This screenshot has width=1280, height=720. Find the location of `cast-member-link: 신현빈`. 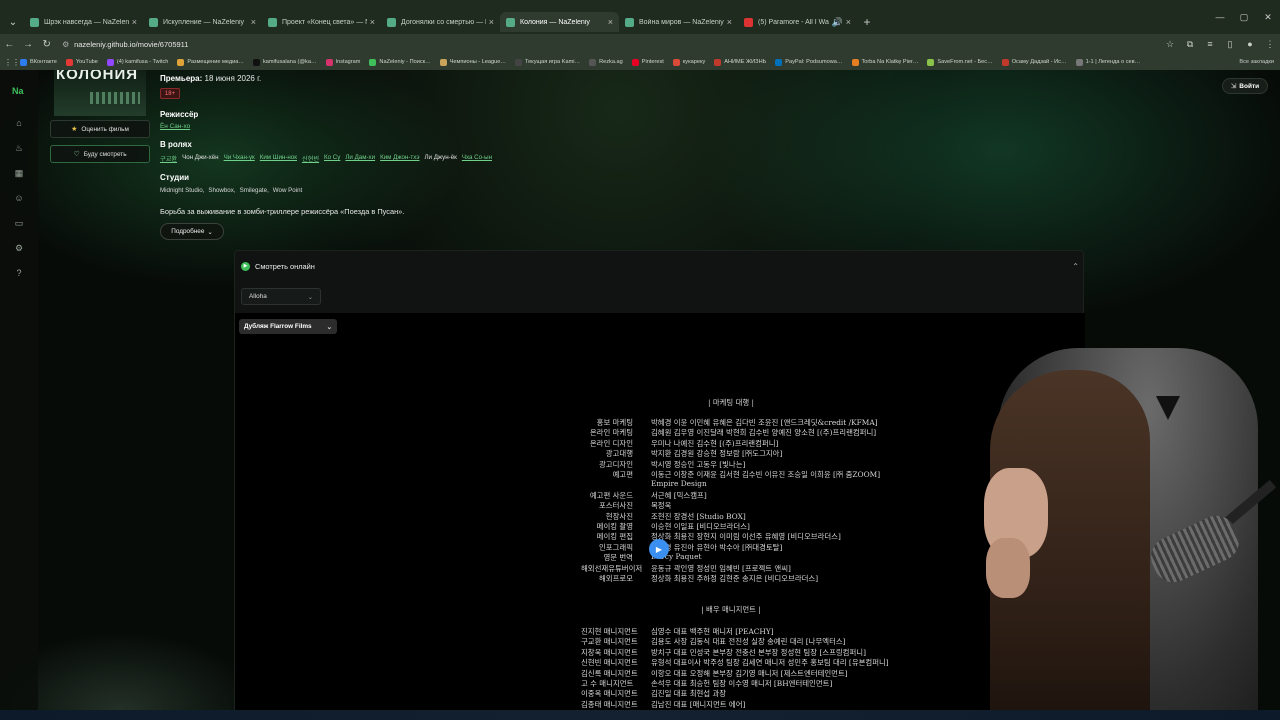

cast-member-link: 신현빈 is located at coordinates (310, 158).